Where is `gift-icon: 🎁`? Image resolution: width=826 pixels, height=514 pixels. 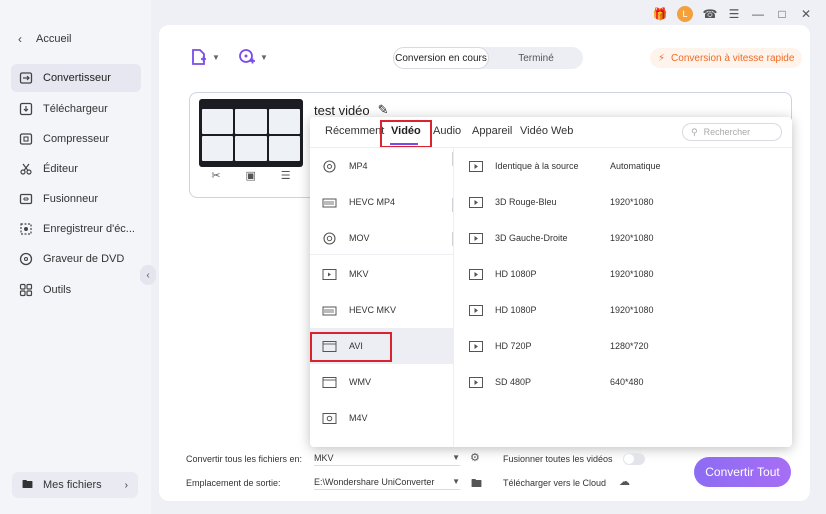
gift-icon: 🎁 is located at coordinates (660, 14).